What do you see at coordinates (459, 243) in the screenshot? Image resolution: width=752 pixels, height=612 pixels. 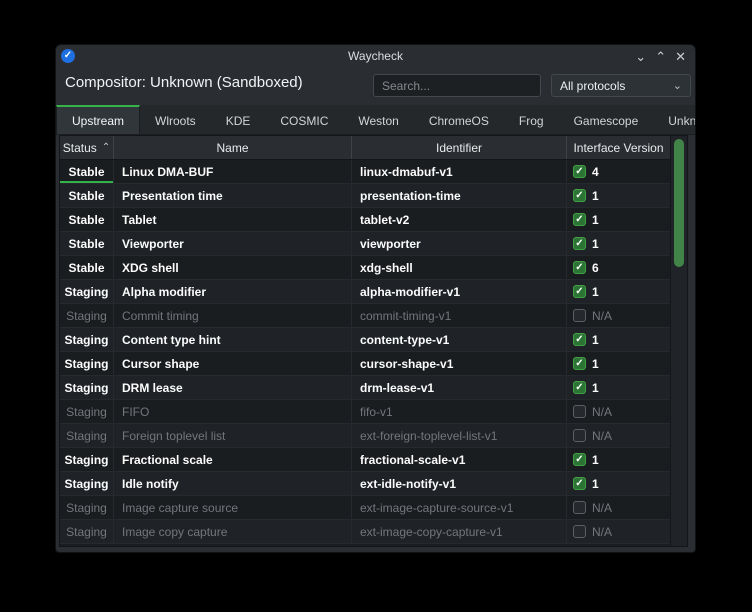 I see `identifier-cell: viewporter` at bounding box center [459, 243].